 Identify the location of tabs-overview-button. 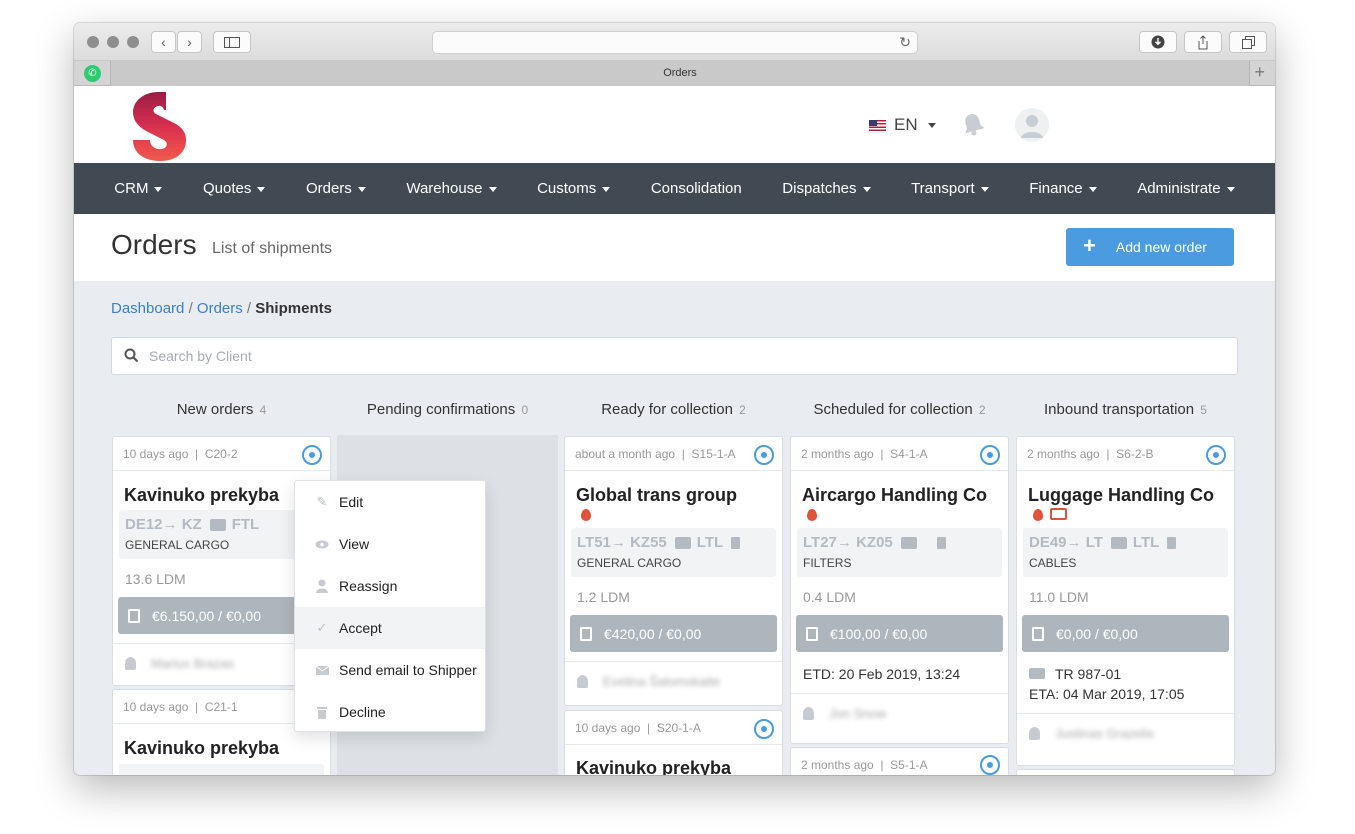
(1248, 42).